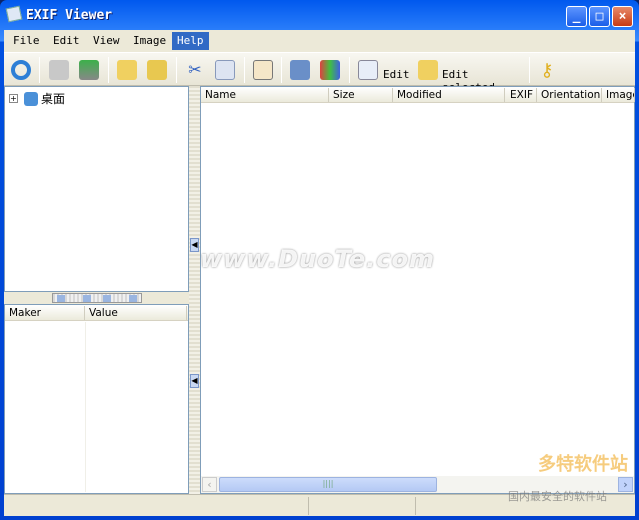 The height and width of the screenshot is (520, 639). What do you see at coordinates (368, 70) in the screenshot?
I see `edit-icon` at bounding box center [368, 70].